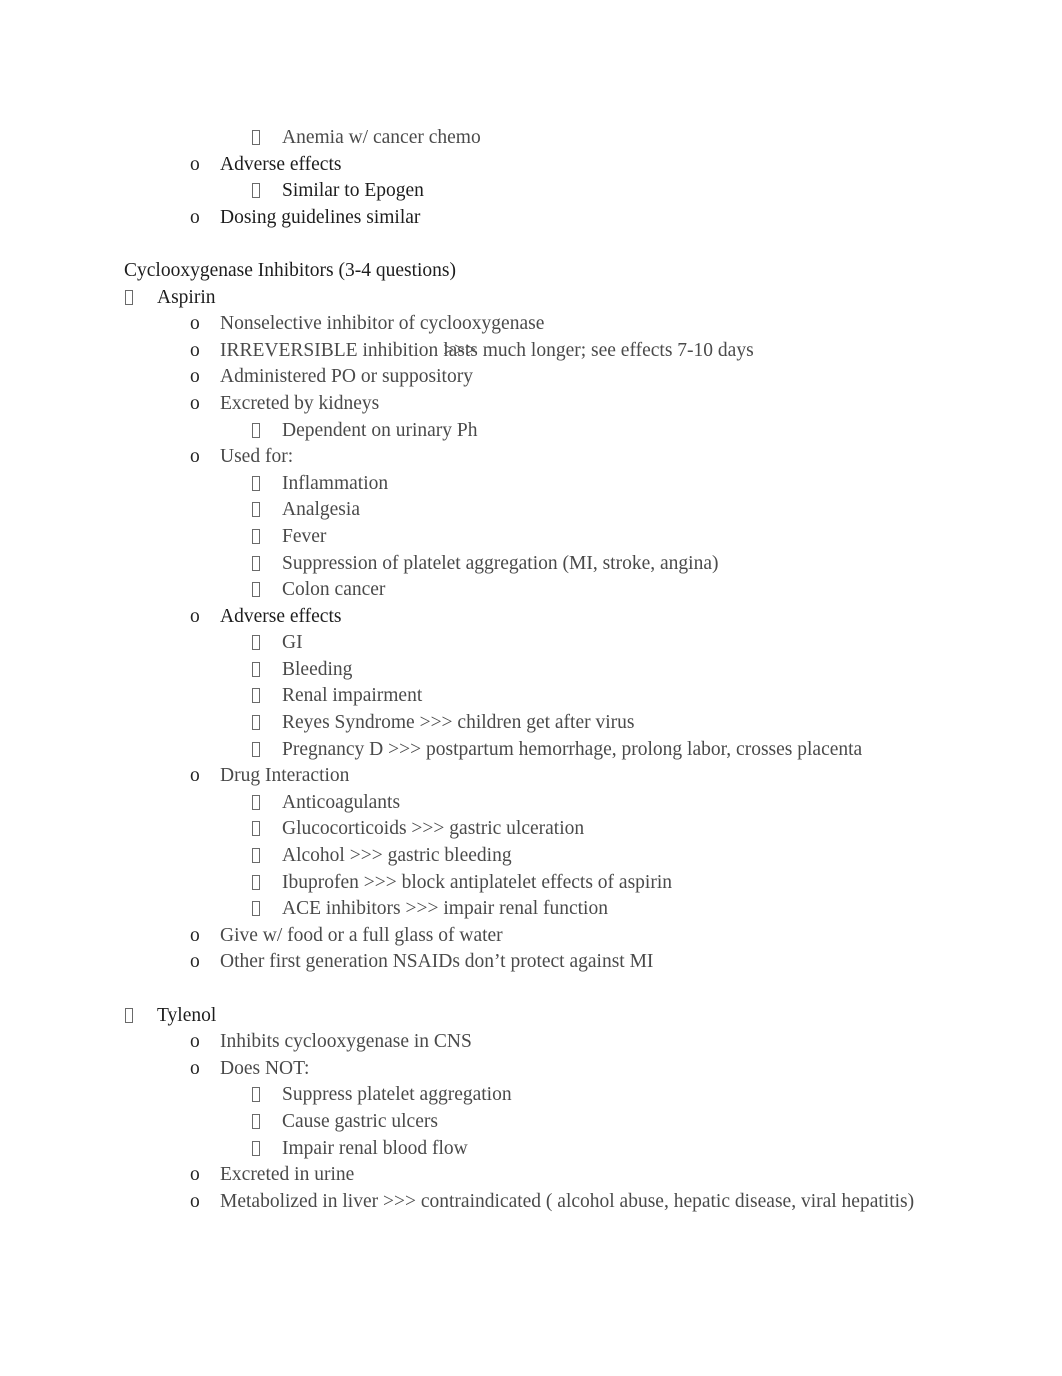 Image resolution: width=1062 pixels, height=1376 pixels. Describe the element at coordinates (317, 669) in the screenshot. I see `list-item-label: Bleeding` at that location.